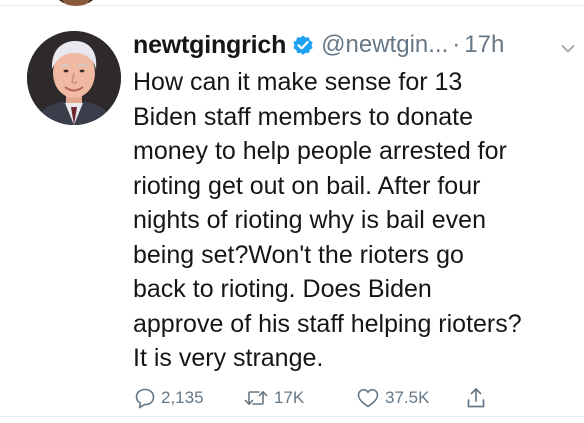  Describe the element at coordinates (256, 398) in the screenshot. I see `retweet-icon` at that location.